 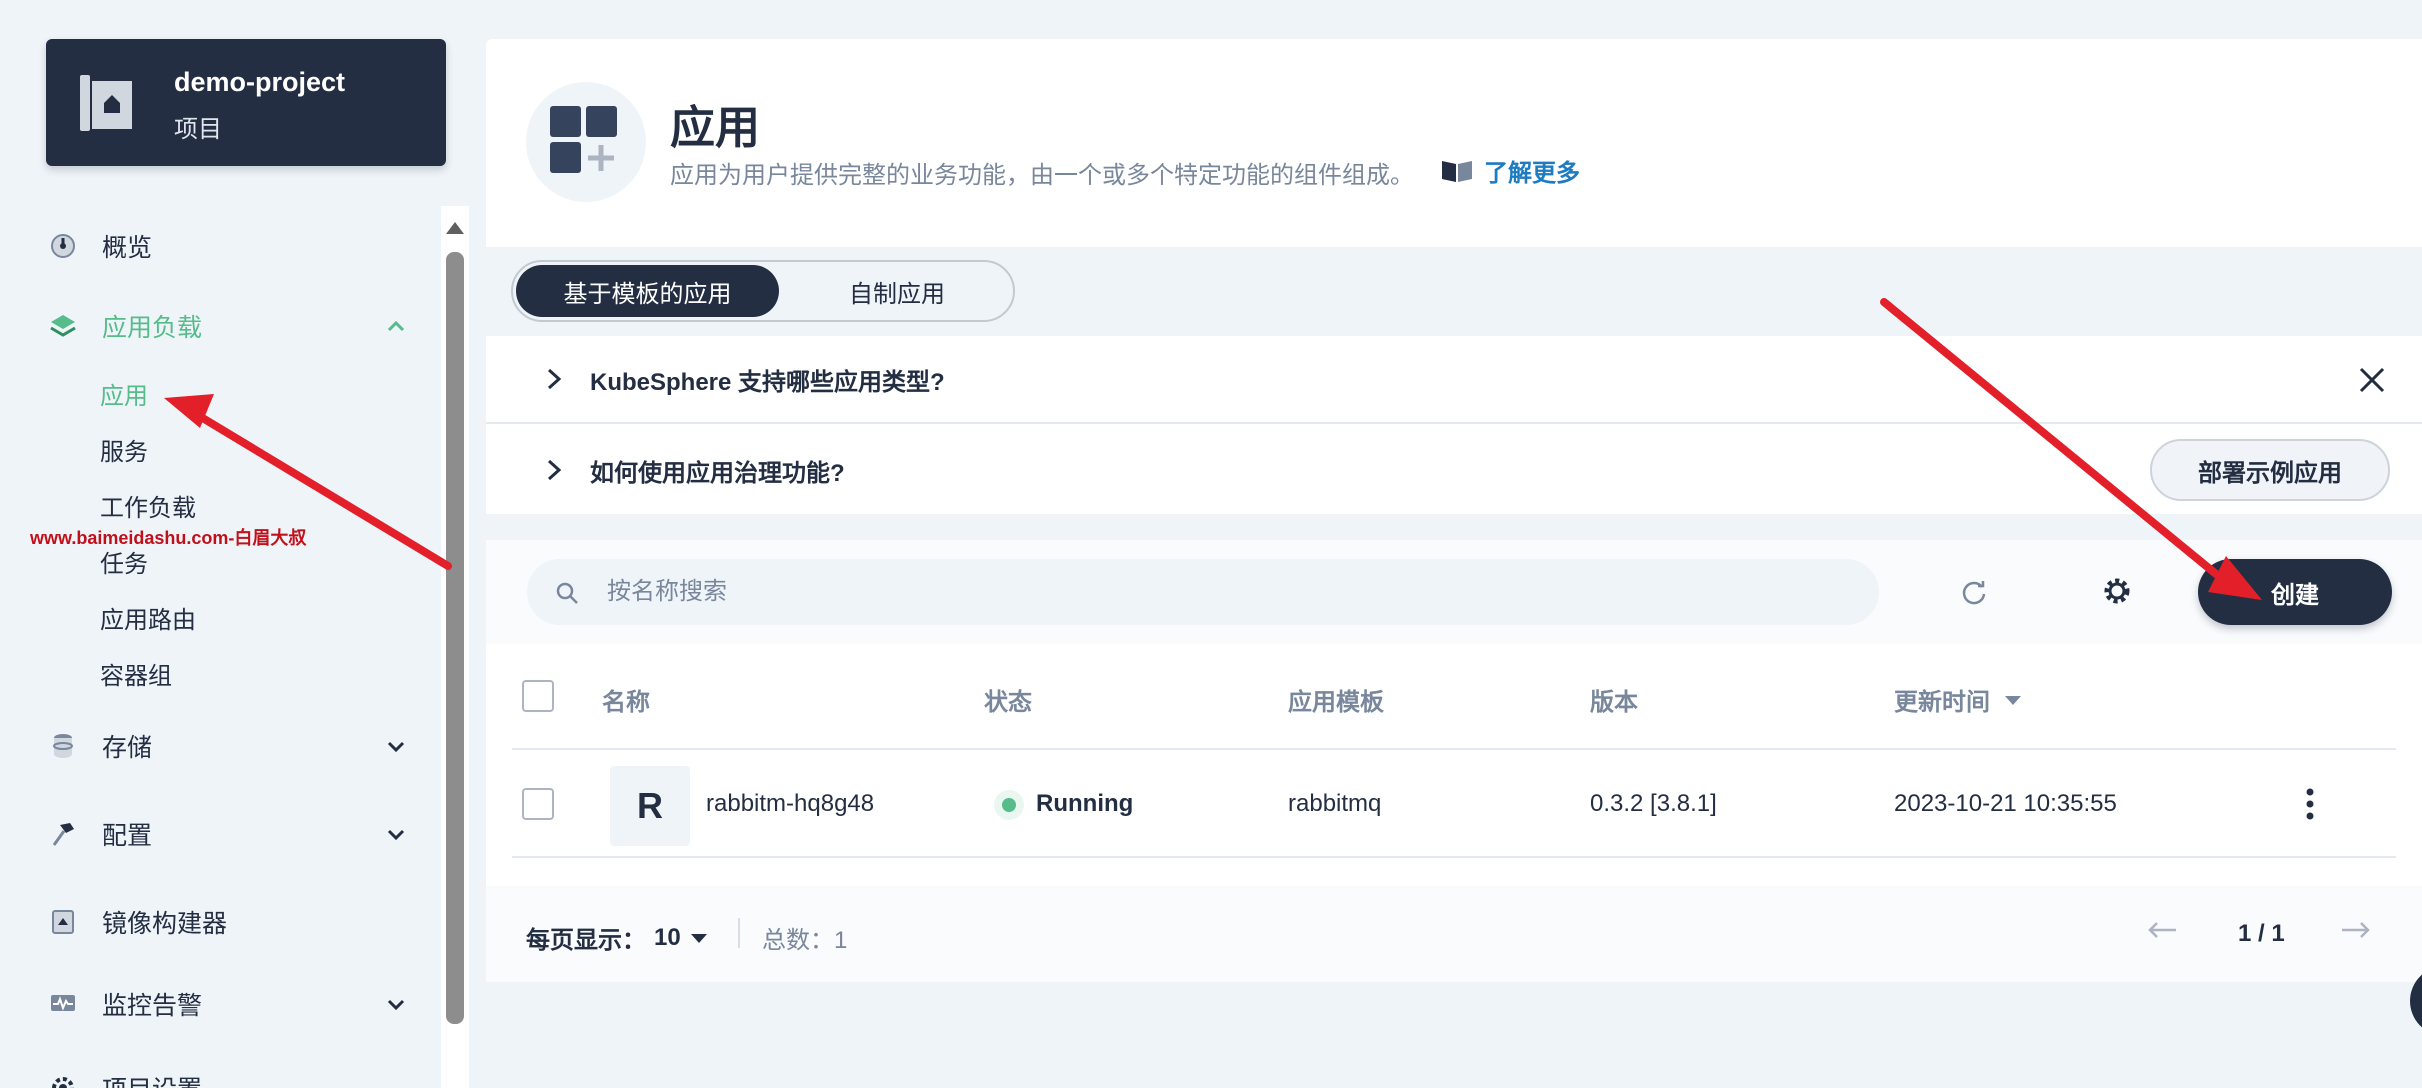 I want to click on project-type: 项目, so click(x=198, y=129).